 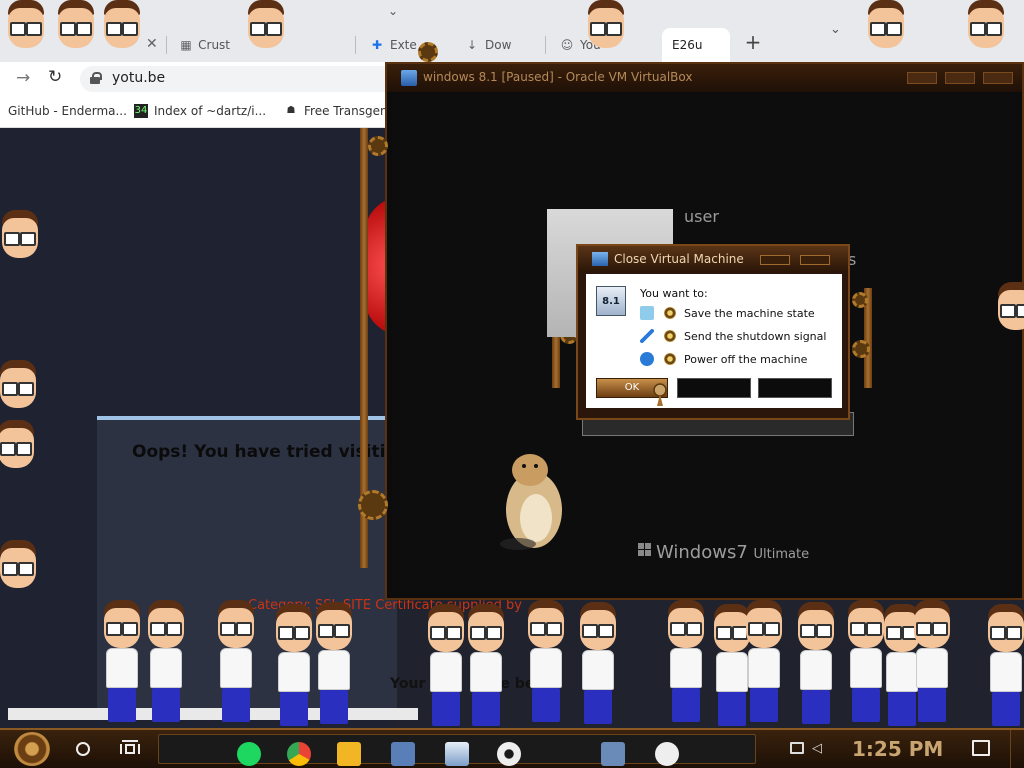 What do you see at coordinates (377, 45) in the screenshot?
I see `puzzle-icon: ✚` at bounding box center [377, 45].